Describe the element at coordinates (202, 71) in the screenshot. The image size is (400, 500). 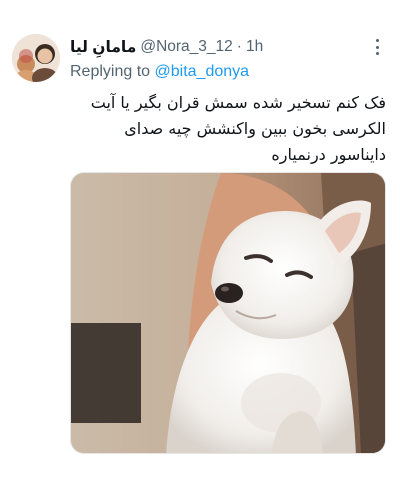
I see `reply-handle-link: @bita_donya` at that location.